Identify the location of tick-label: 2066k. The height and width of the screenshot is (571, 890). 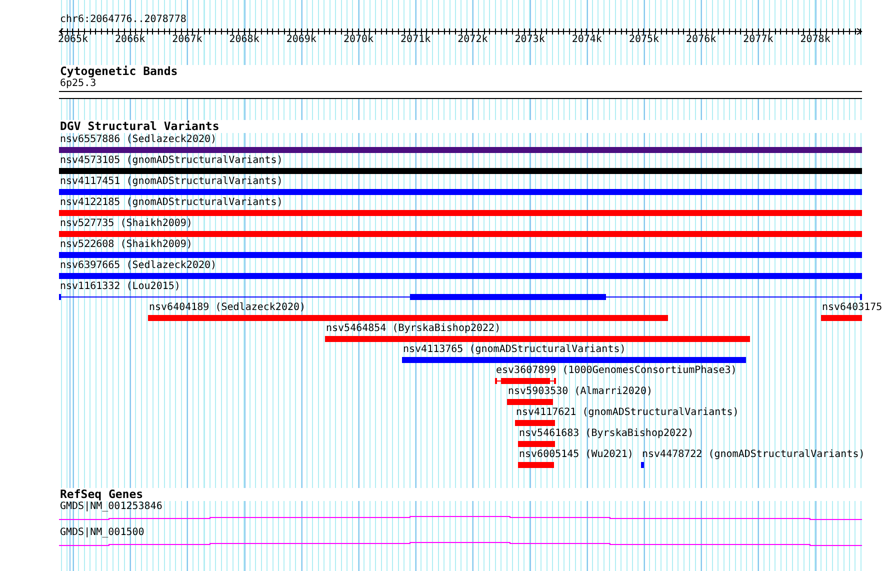
(130, 40).